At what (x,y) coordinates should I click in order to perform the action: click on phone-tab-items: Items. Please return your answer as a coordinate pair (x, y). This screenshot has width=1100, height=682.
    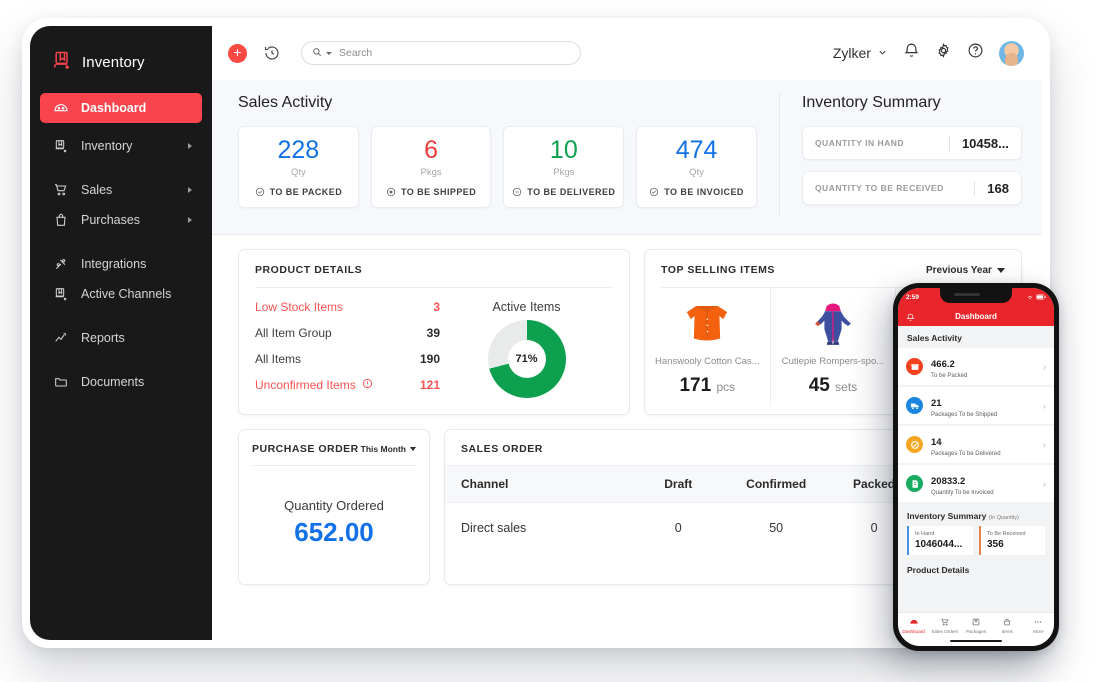
    Looking at the image, I should click on (1007, 625).